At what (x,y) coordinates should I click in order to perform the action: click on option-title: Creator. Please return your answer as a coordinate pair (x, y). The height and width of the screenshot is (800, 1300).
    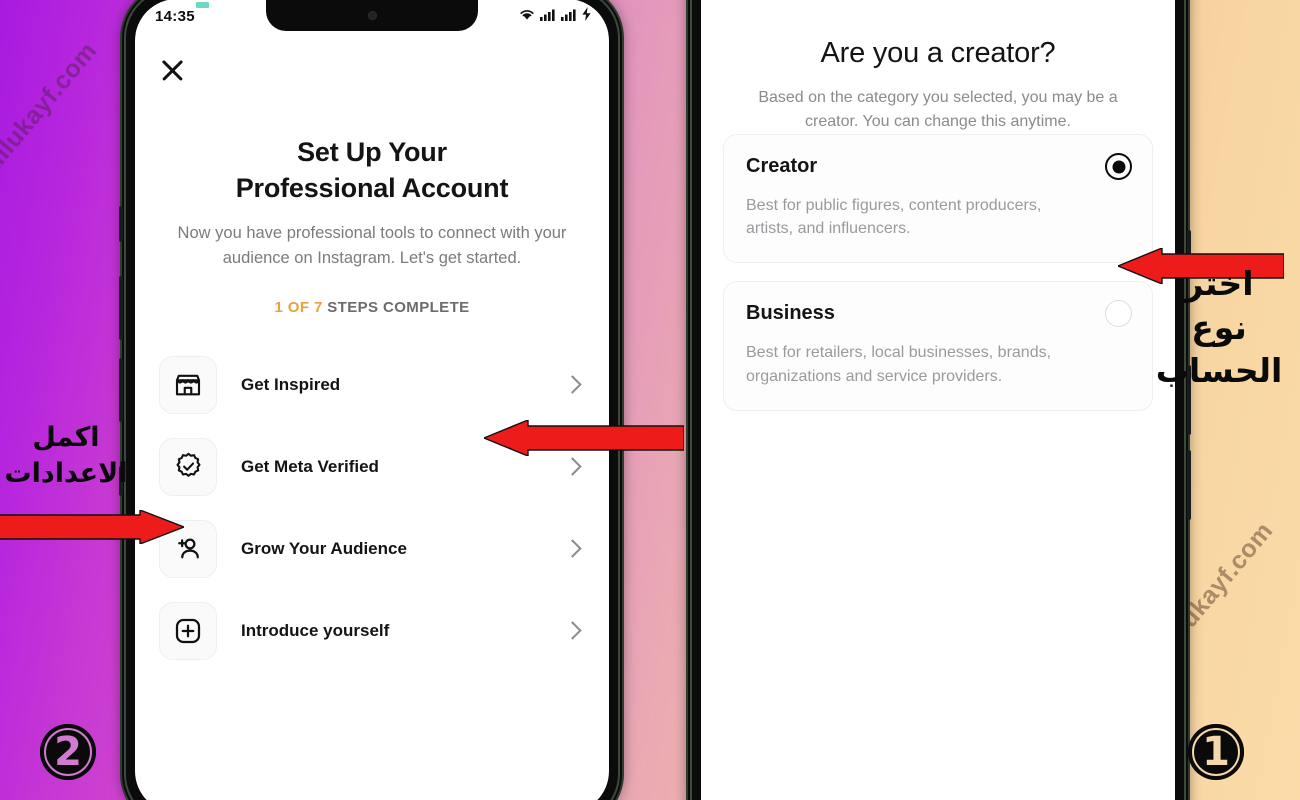
    Looking at the image, I should click on (782, 166).